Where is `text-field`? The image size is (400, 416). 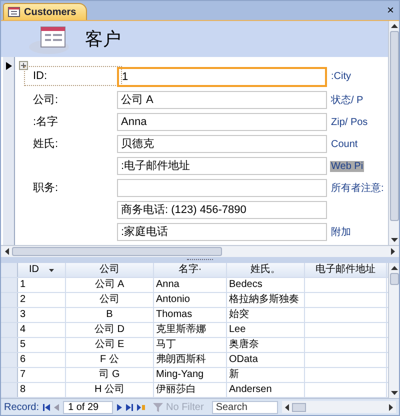
text-field is located at coordinates (222, 188).